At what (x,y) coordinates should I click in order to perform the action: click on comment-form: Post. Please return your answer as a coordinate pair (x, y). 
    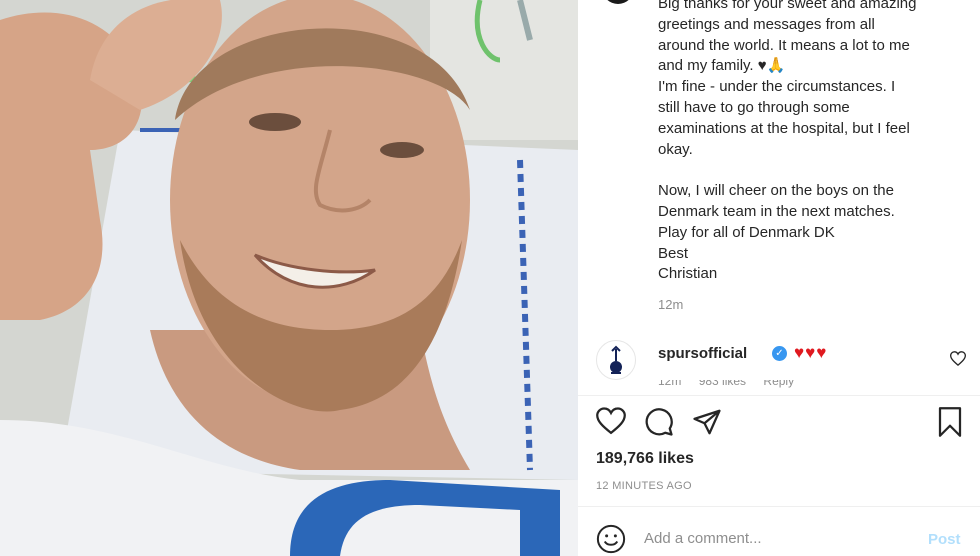
    Looking at the image, I should click on (782, 539).